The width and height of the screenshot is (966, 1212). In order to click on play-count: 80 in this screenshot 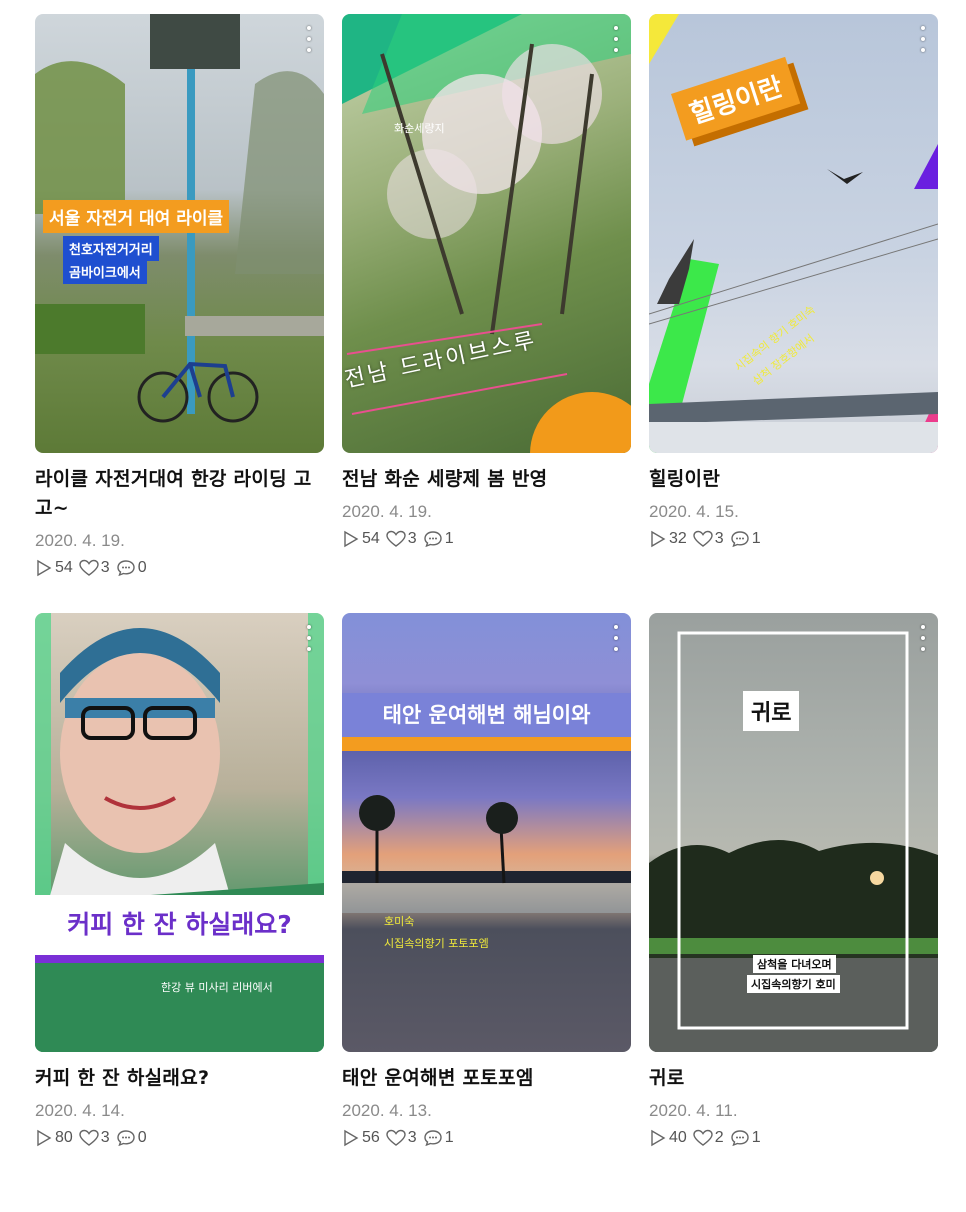, I will do `click(54, 1138)`.